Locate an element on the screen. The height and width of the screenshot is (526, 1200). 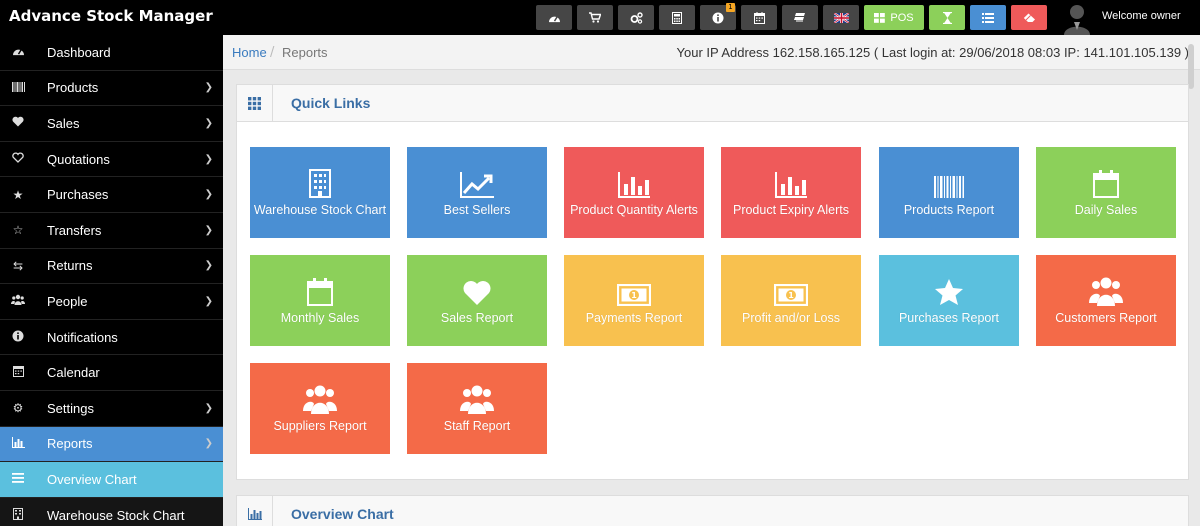
pos-button: POS is located at coordinates (894, 17).